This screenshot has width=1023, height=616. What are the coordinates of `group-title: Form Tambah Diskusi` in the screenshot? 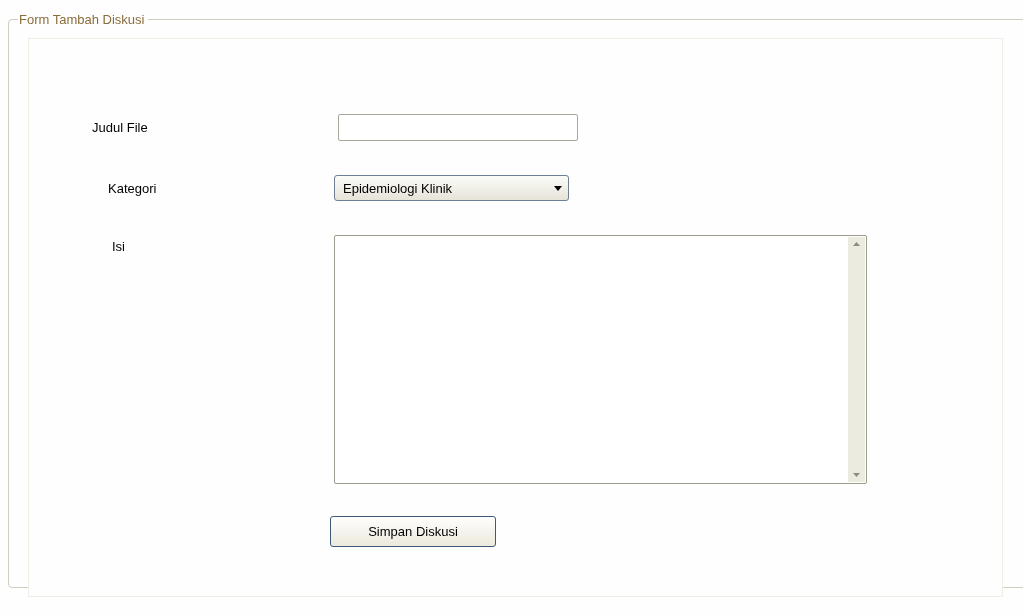 It's located at (82, 19).